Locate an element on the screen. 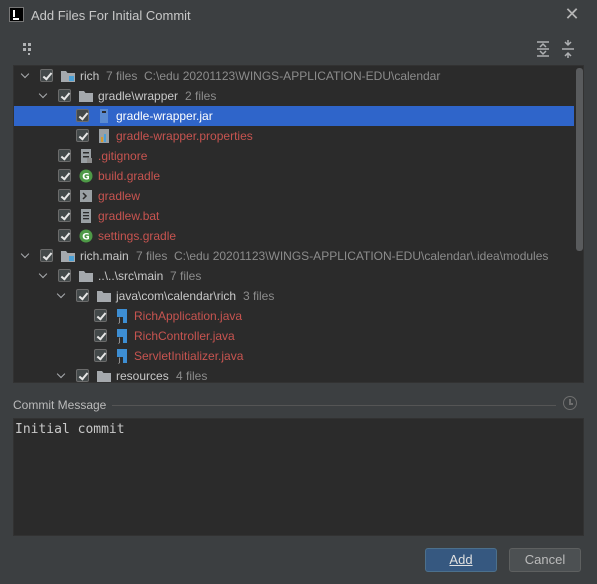 The image size is (597, 584). tree-item-label: RichApplication.java is located at coordinates (188, 316).